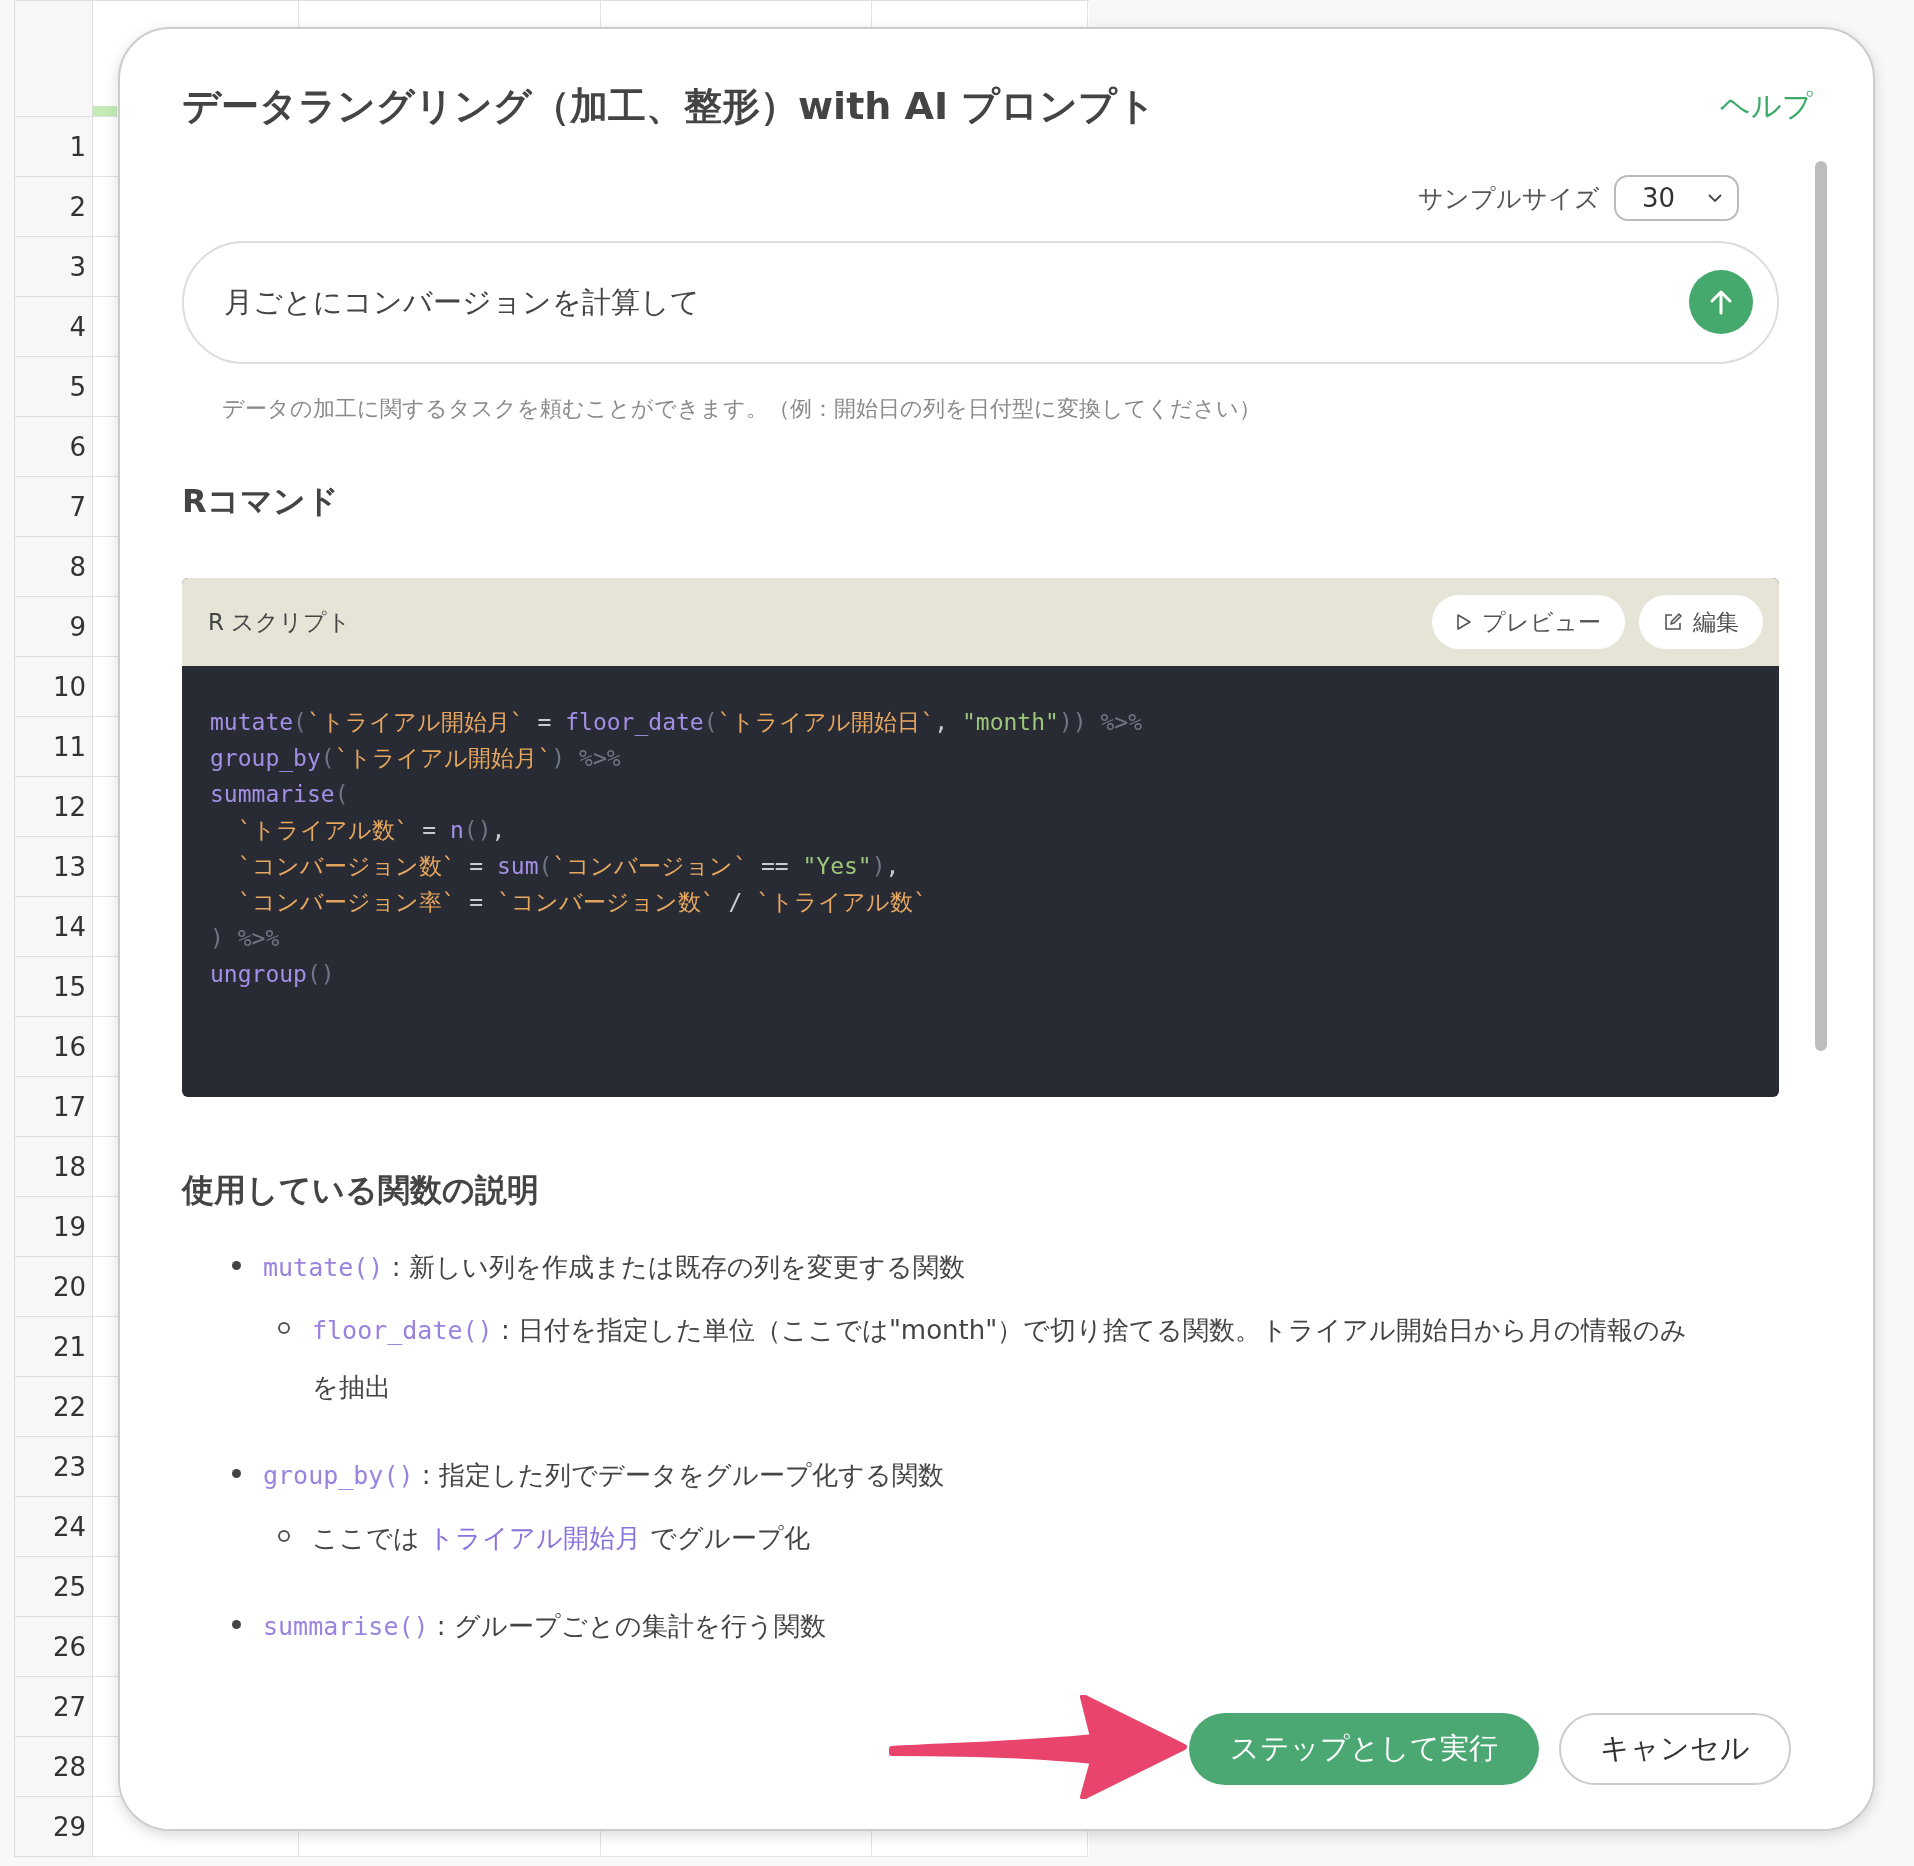  What do you see at coordinates (280, 794) in the screenshot?
I see `code-line: summarise(` at bounding box center [280, 794].